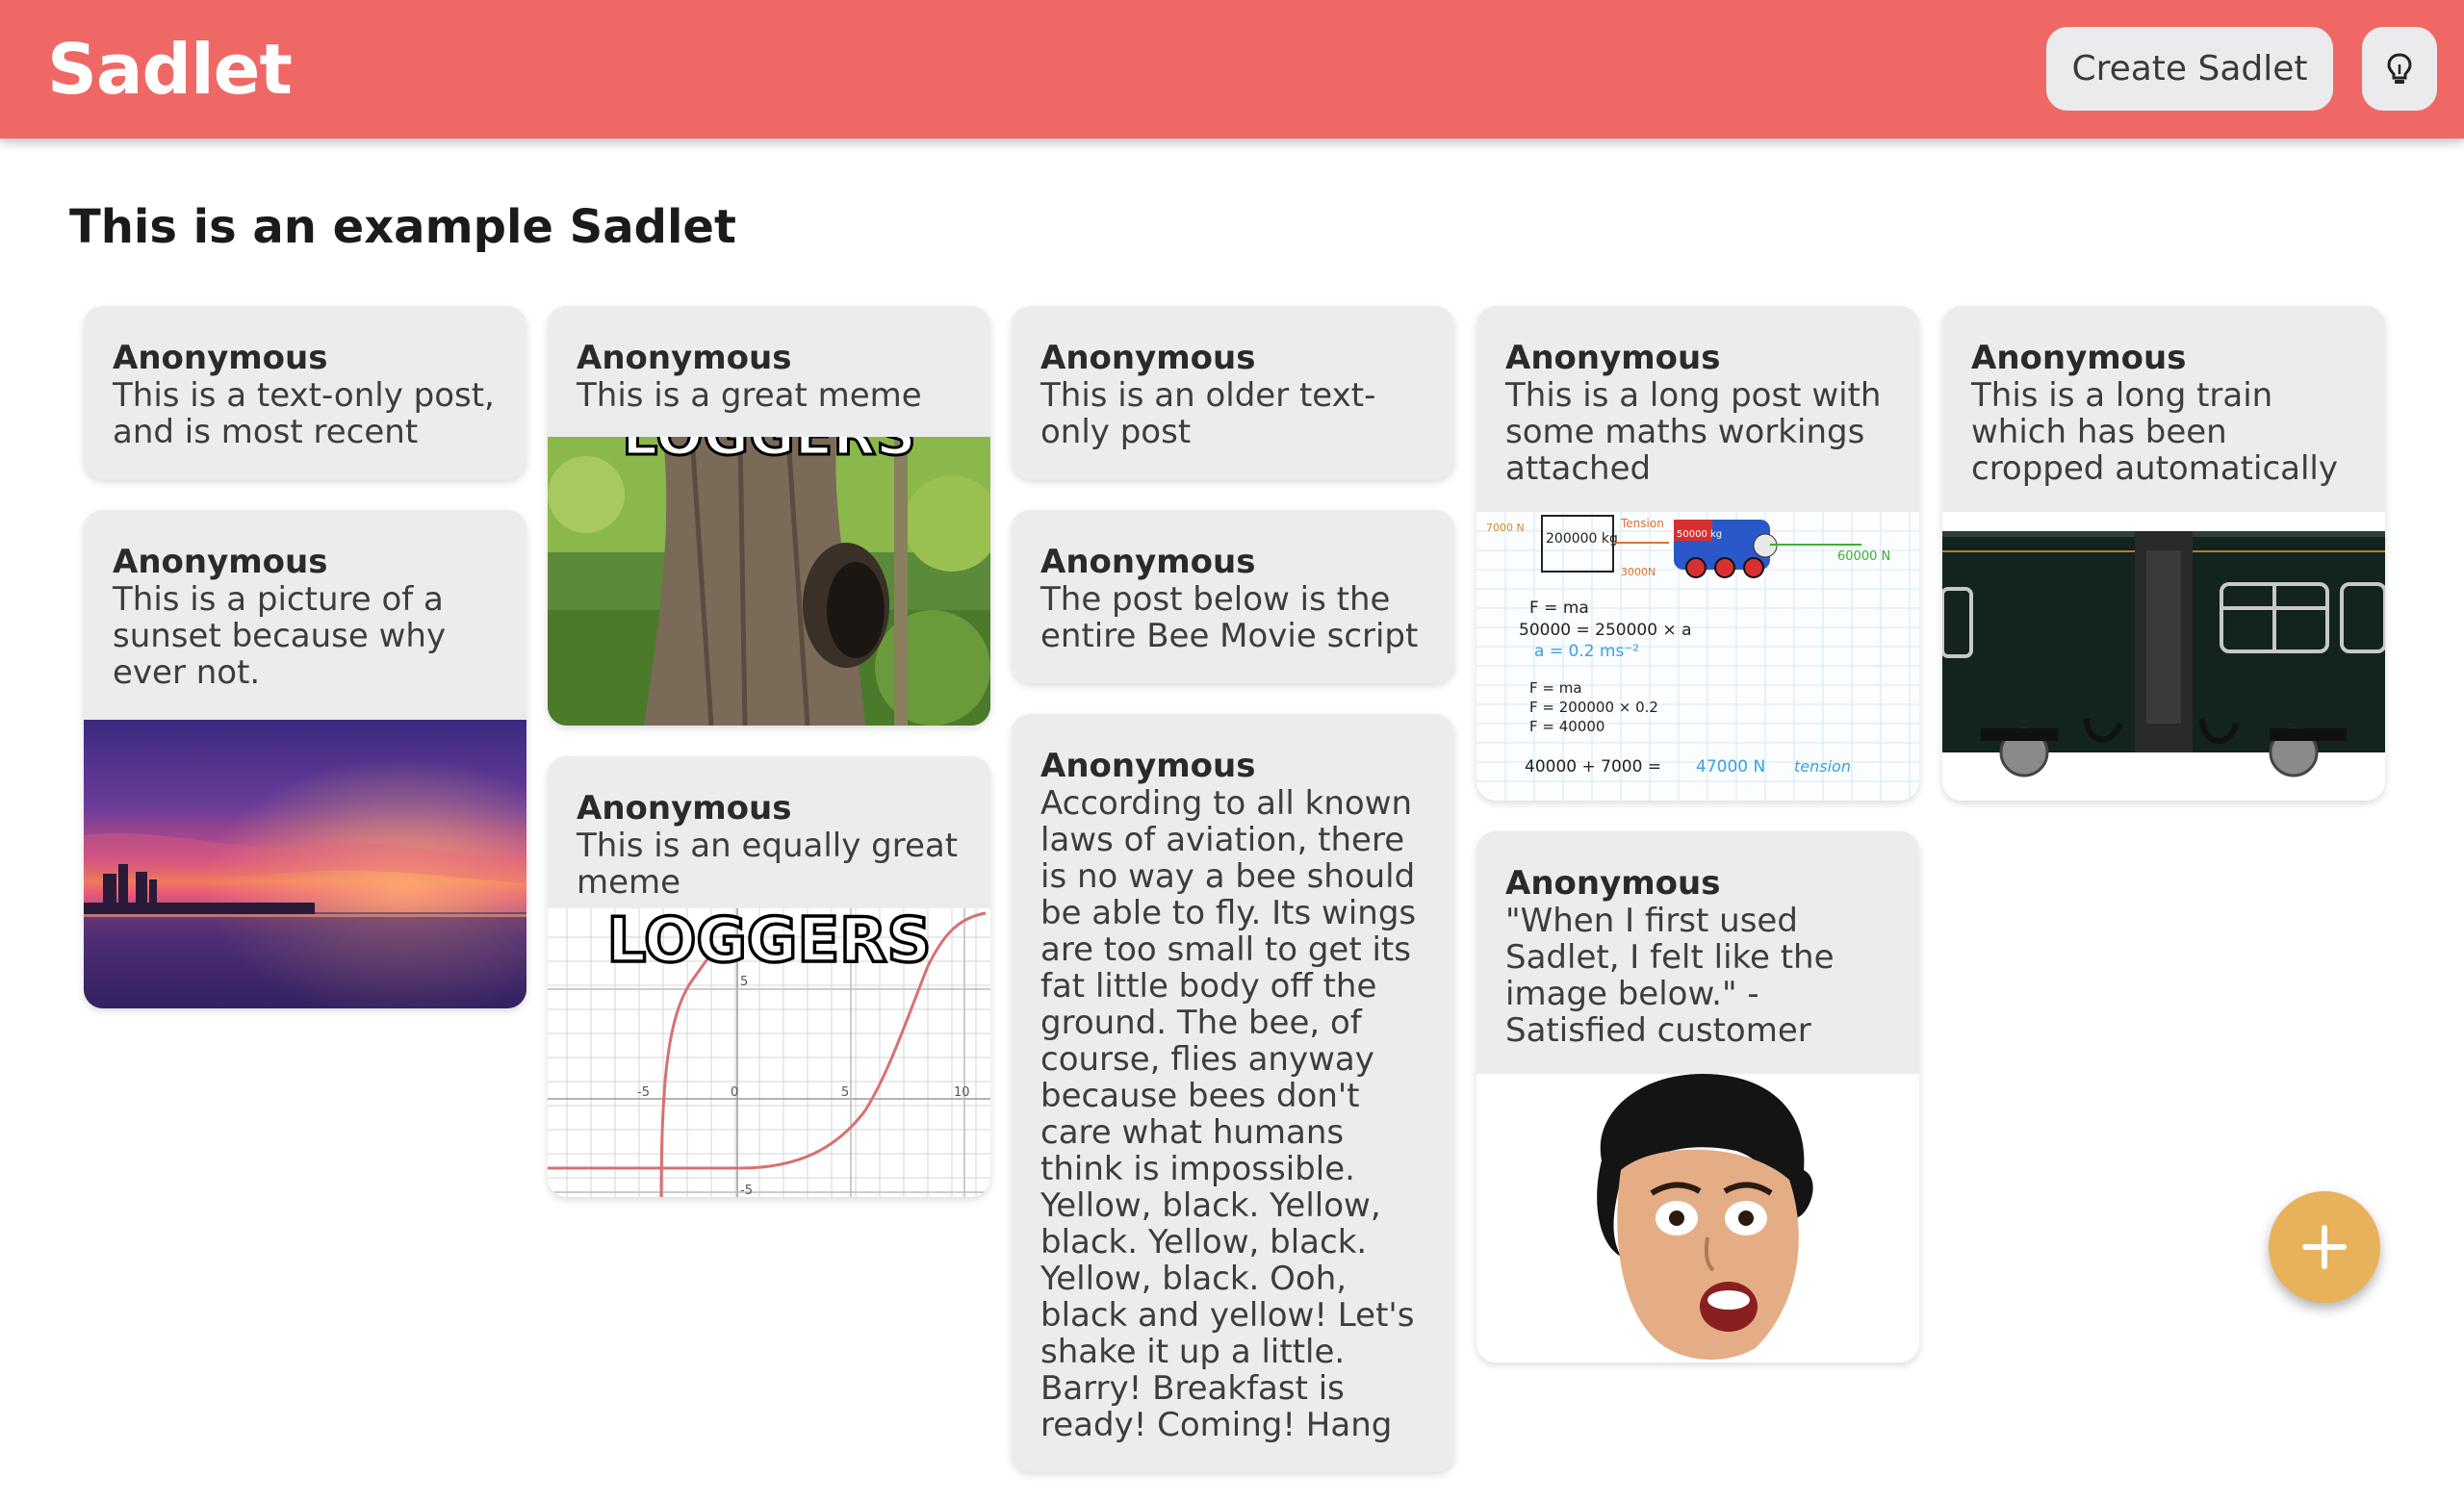  What do you see at coordinates (305, 864) in the screenshot?
I see `sunset-image` at bounding box center [305, 864].